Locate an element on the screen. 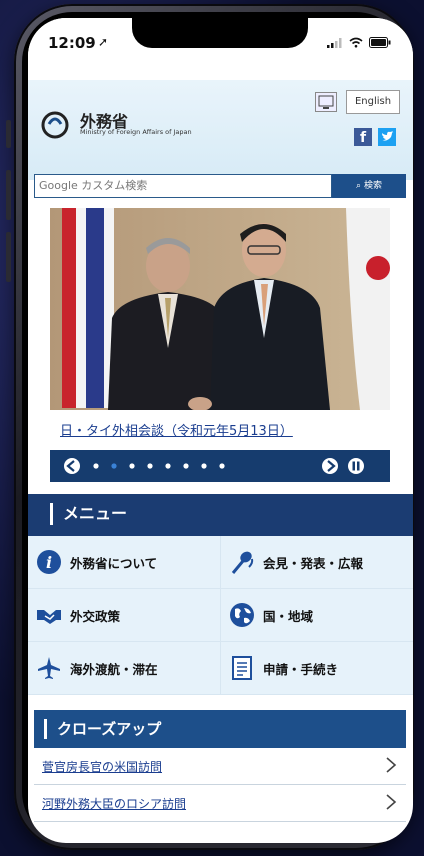 The width and height of the screenshot is (424, 856). closeup-link: 河野外務大臣のロシア訪問 is located at coordinates (114, 803).